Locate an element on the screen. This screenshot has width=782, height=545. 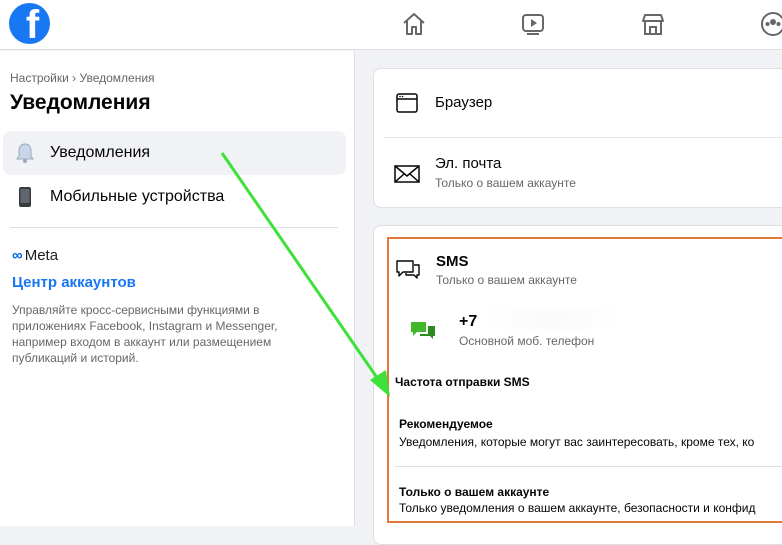
option-title: Только о вашем аккаунте is located at coordinates (474, 492).